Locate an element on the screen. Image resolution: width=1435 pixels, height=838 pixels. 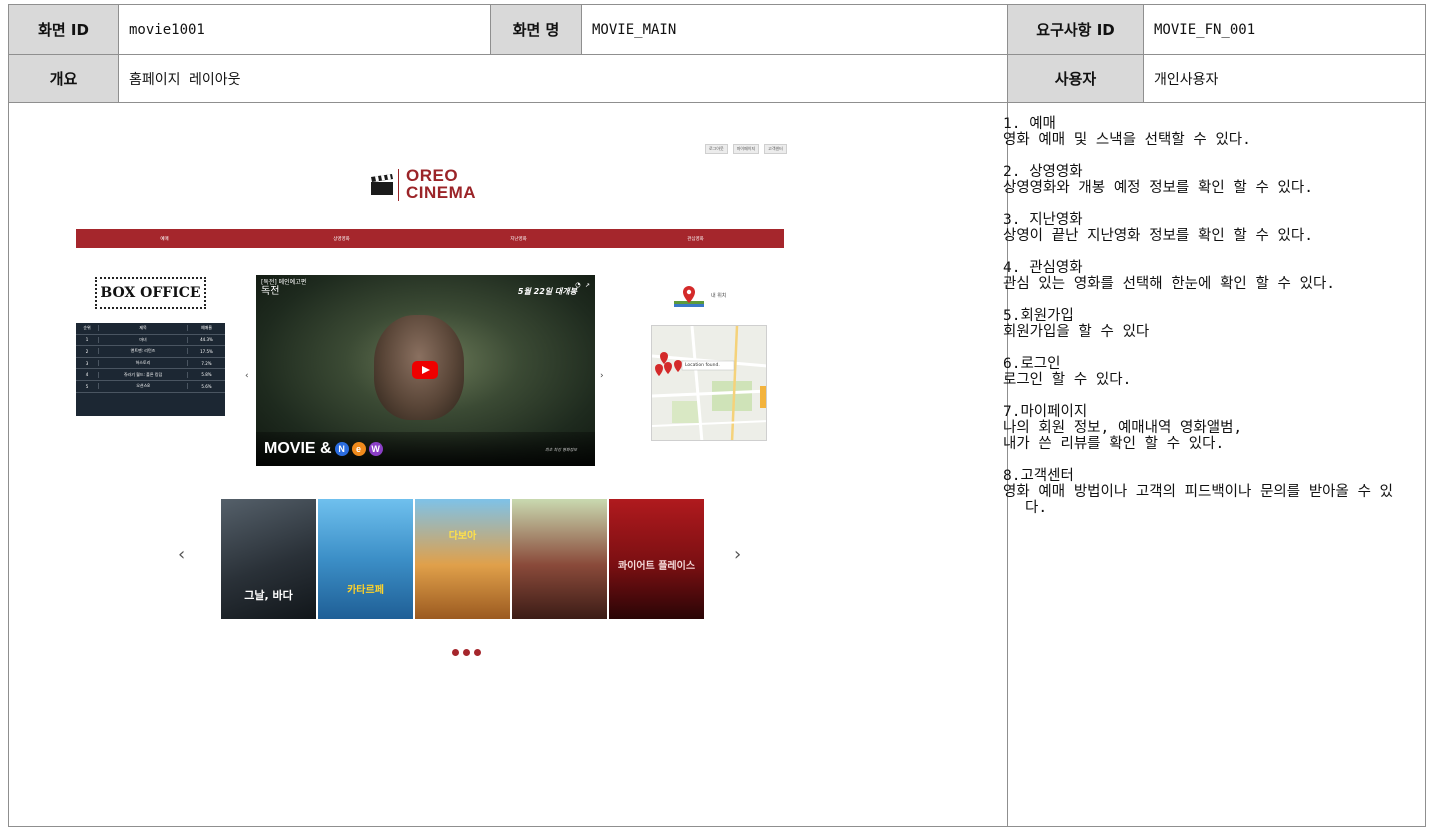
table-row: 4 쥬라기 월드: 폴른 킹덤 5.8% is located at coordinates (150, 375).